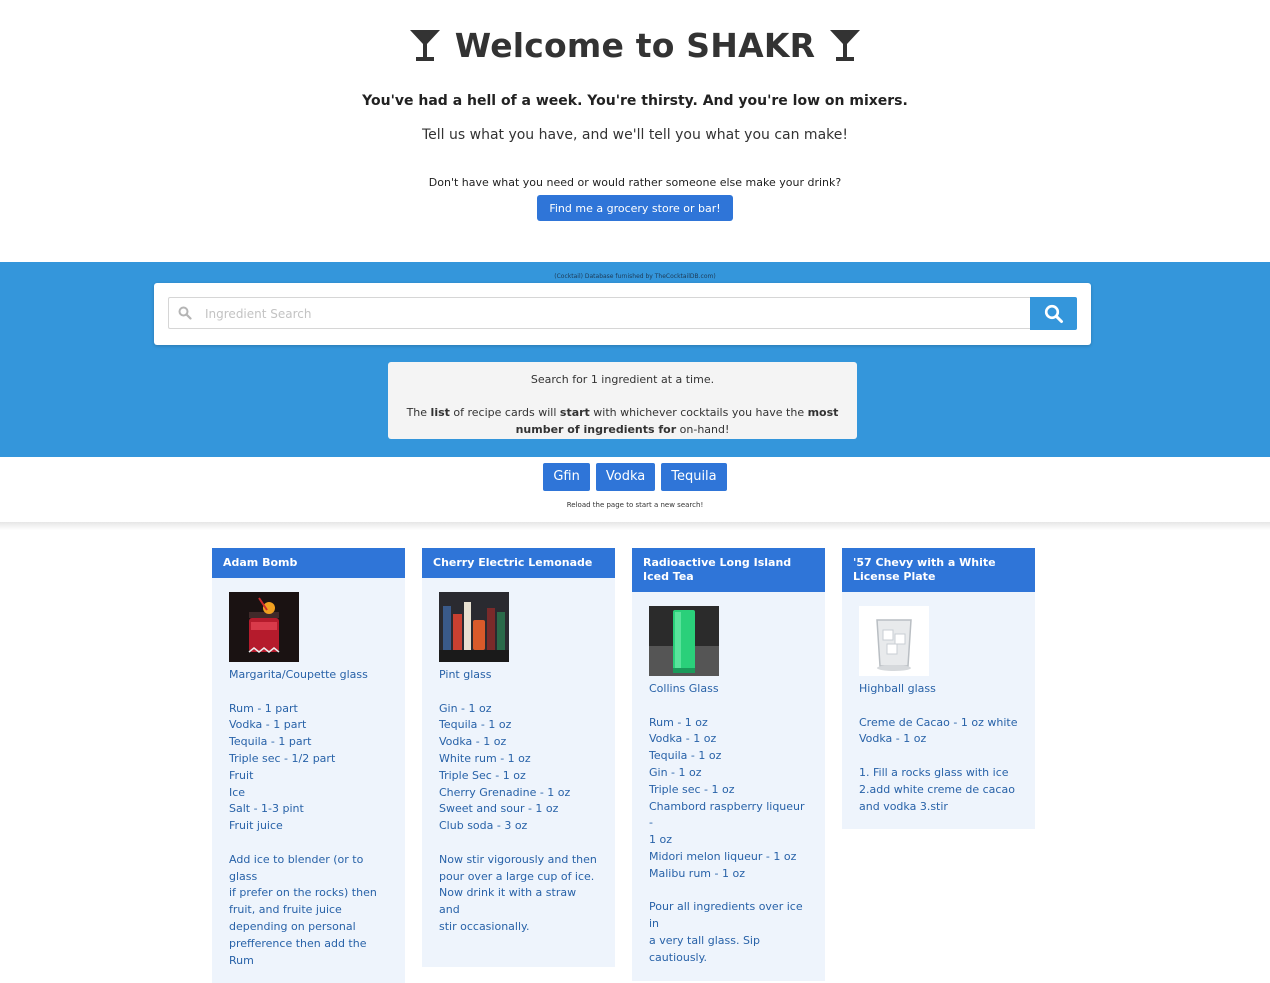  I want to click on section-divider, so click(635, 526).